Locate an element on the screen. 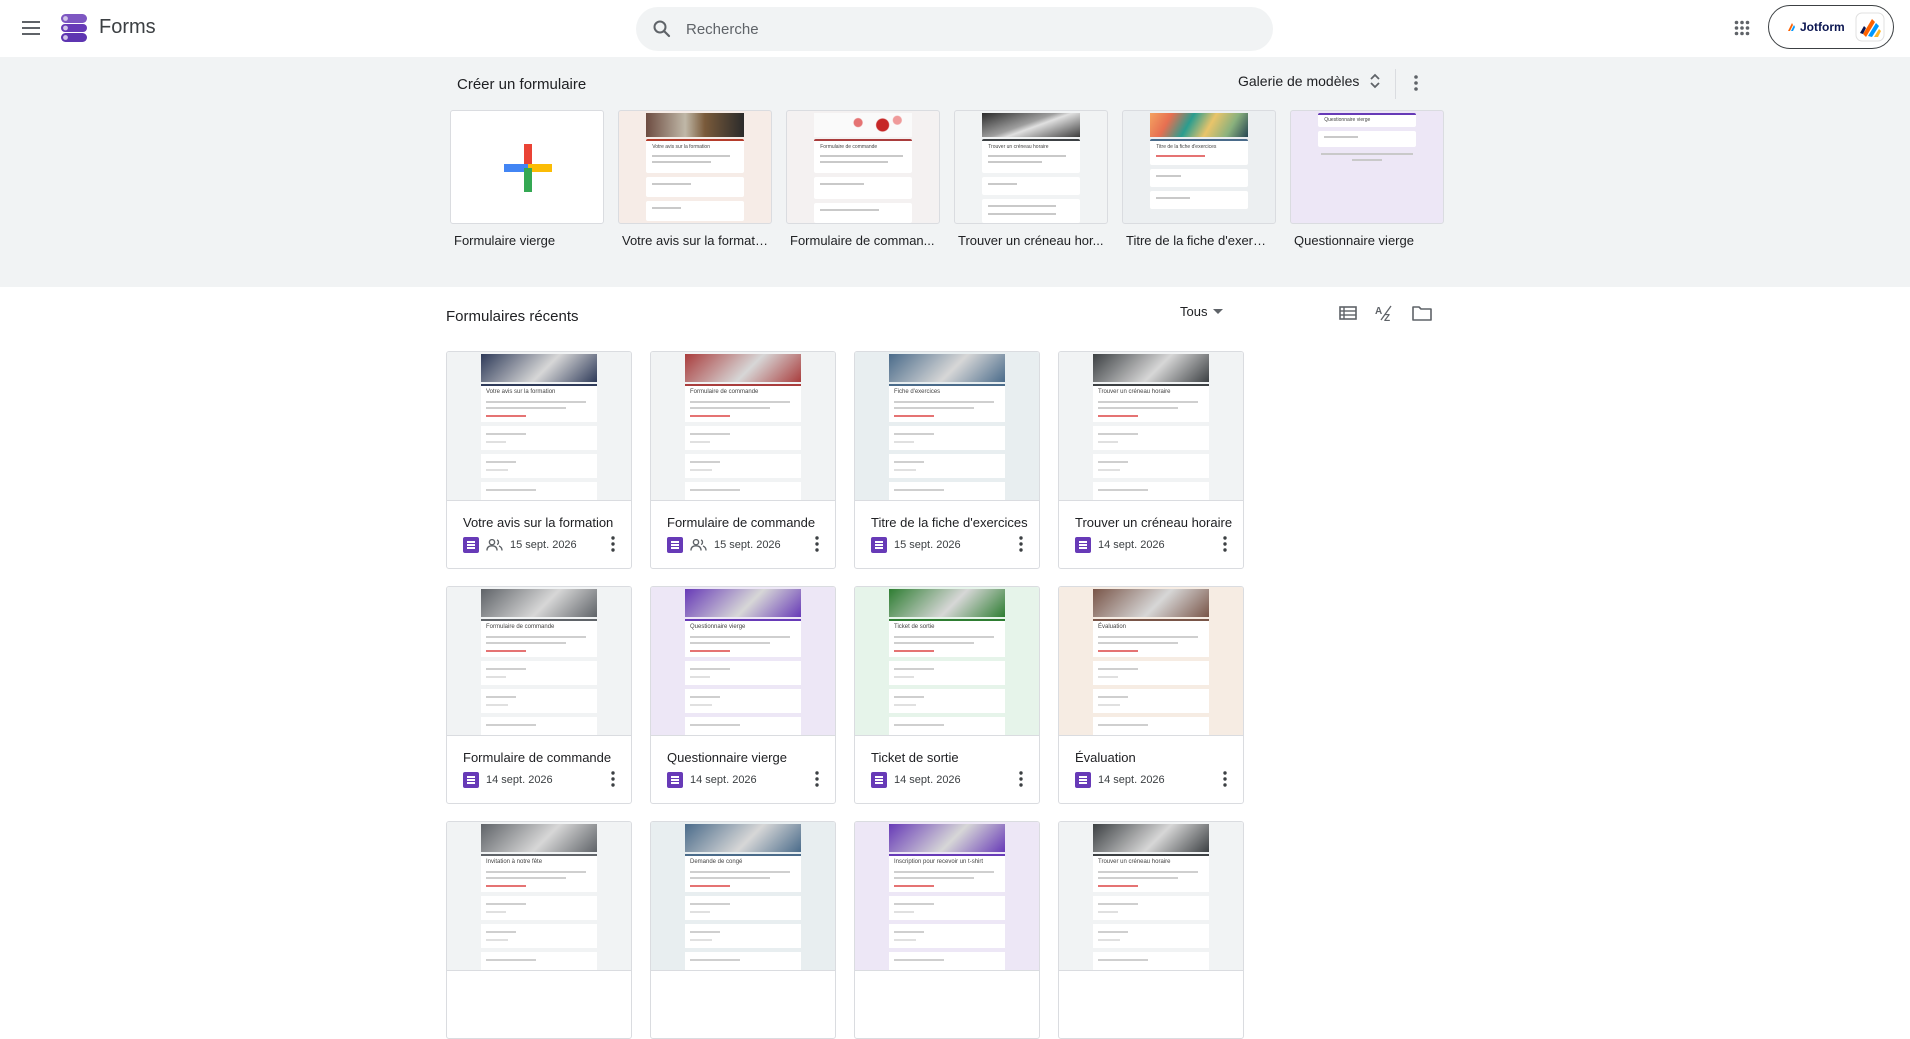 This screenshot has height=1039, width=1910. file-picker-button is located at coordinates (1422, 313).